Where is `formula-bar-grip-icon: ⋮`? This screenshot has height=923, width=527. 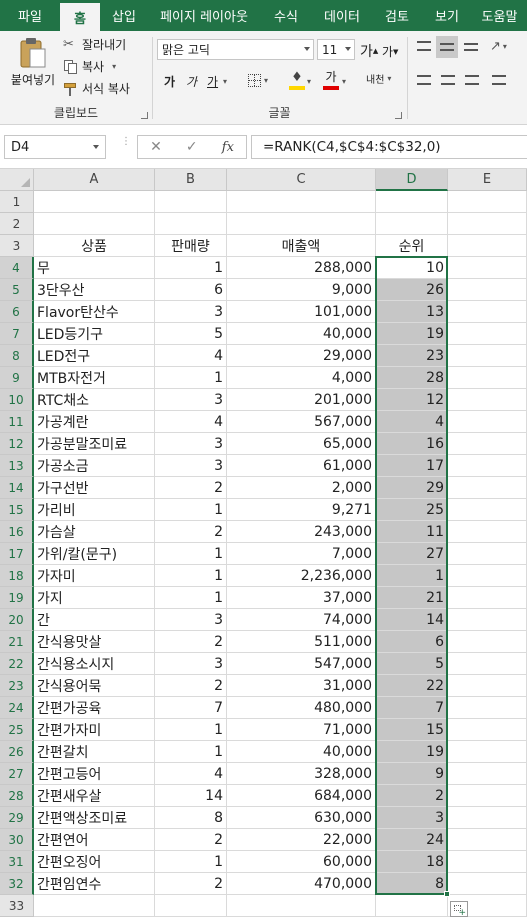
formula-bar-grip-icon: ⋮ is located at coordinates (126, 142).